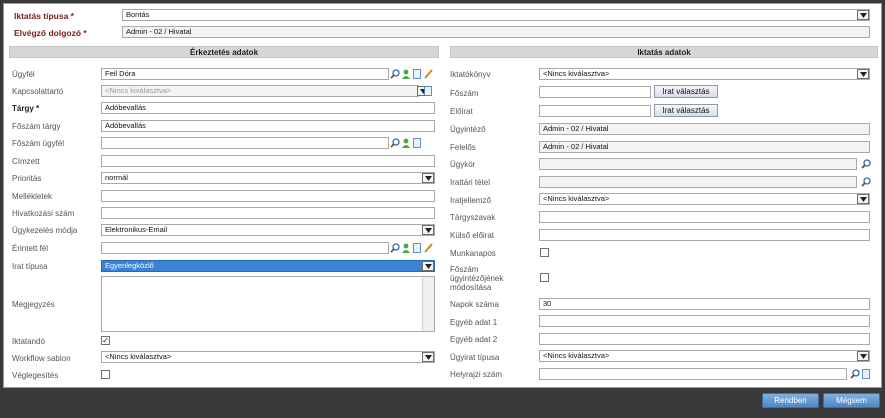 The height and width of the screenshot is (418, 885). I want to click on mellekletek-field, so click(268, 196).